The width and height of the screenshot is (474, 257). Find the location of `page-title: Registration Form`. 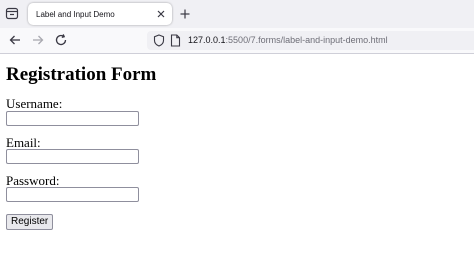

page-title: Registration Form is located at coordinates (81, 74).